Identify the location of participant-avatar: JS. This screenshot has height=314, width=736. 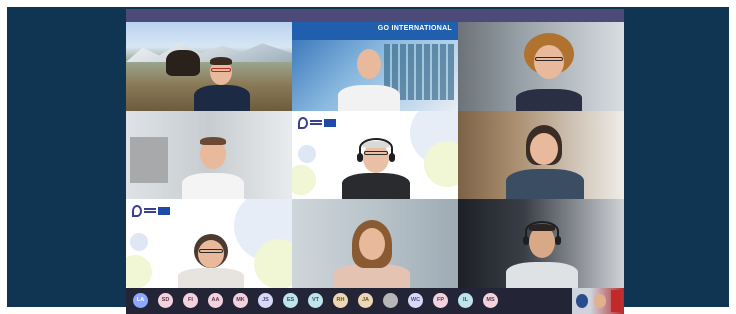
(265, 300).